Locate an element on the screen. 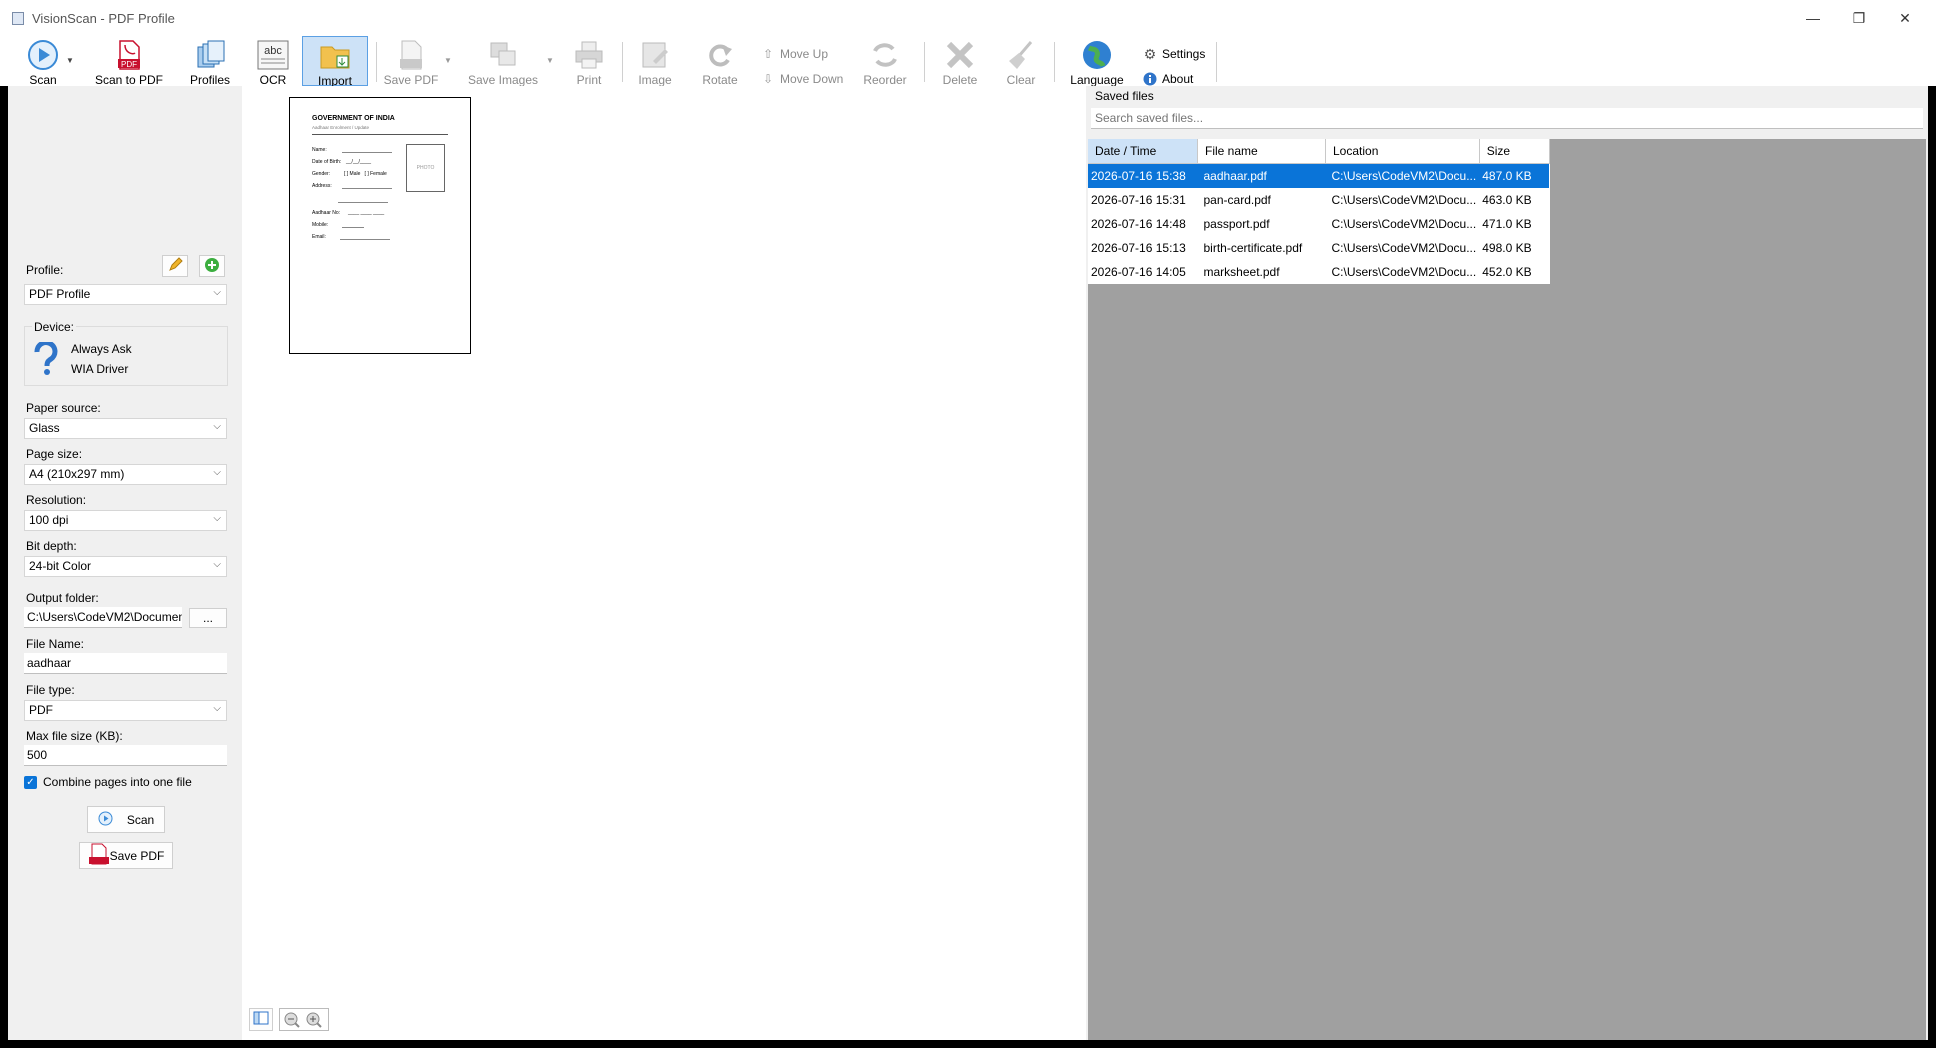 Image resolution: width=1936 pixels, height=1048 pixels. minimize-button: — is located at coordinates (1813, 18).